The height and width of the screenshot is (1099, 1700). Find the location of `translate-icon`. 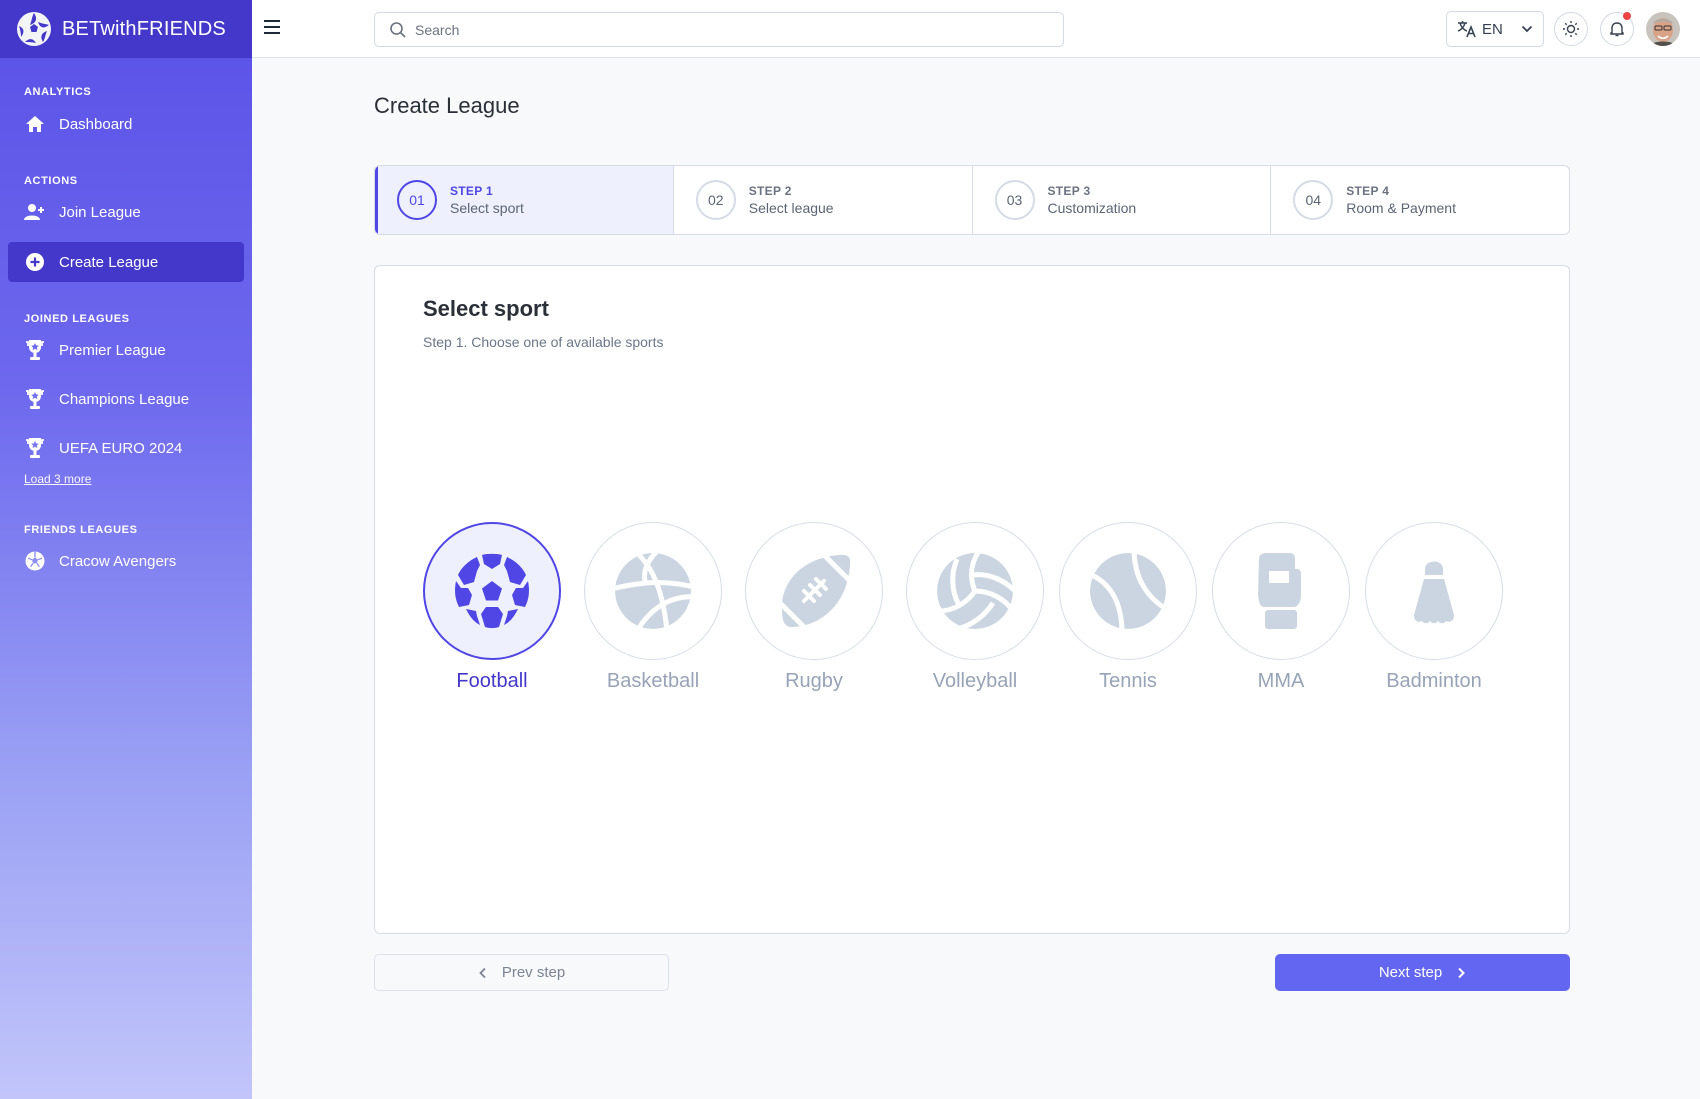

translate-icon is located at coordinates (1466, 29).